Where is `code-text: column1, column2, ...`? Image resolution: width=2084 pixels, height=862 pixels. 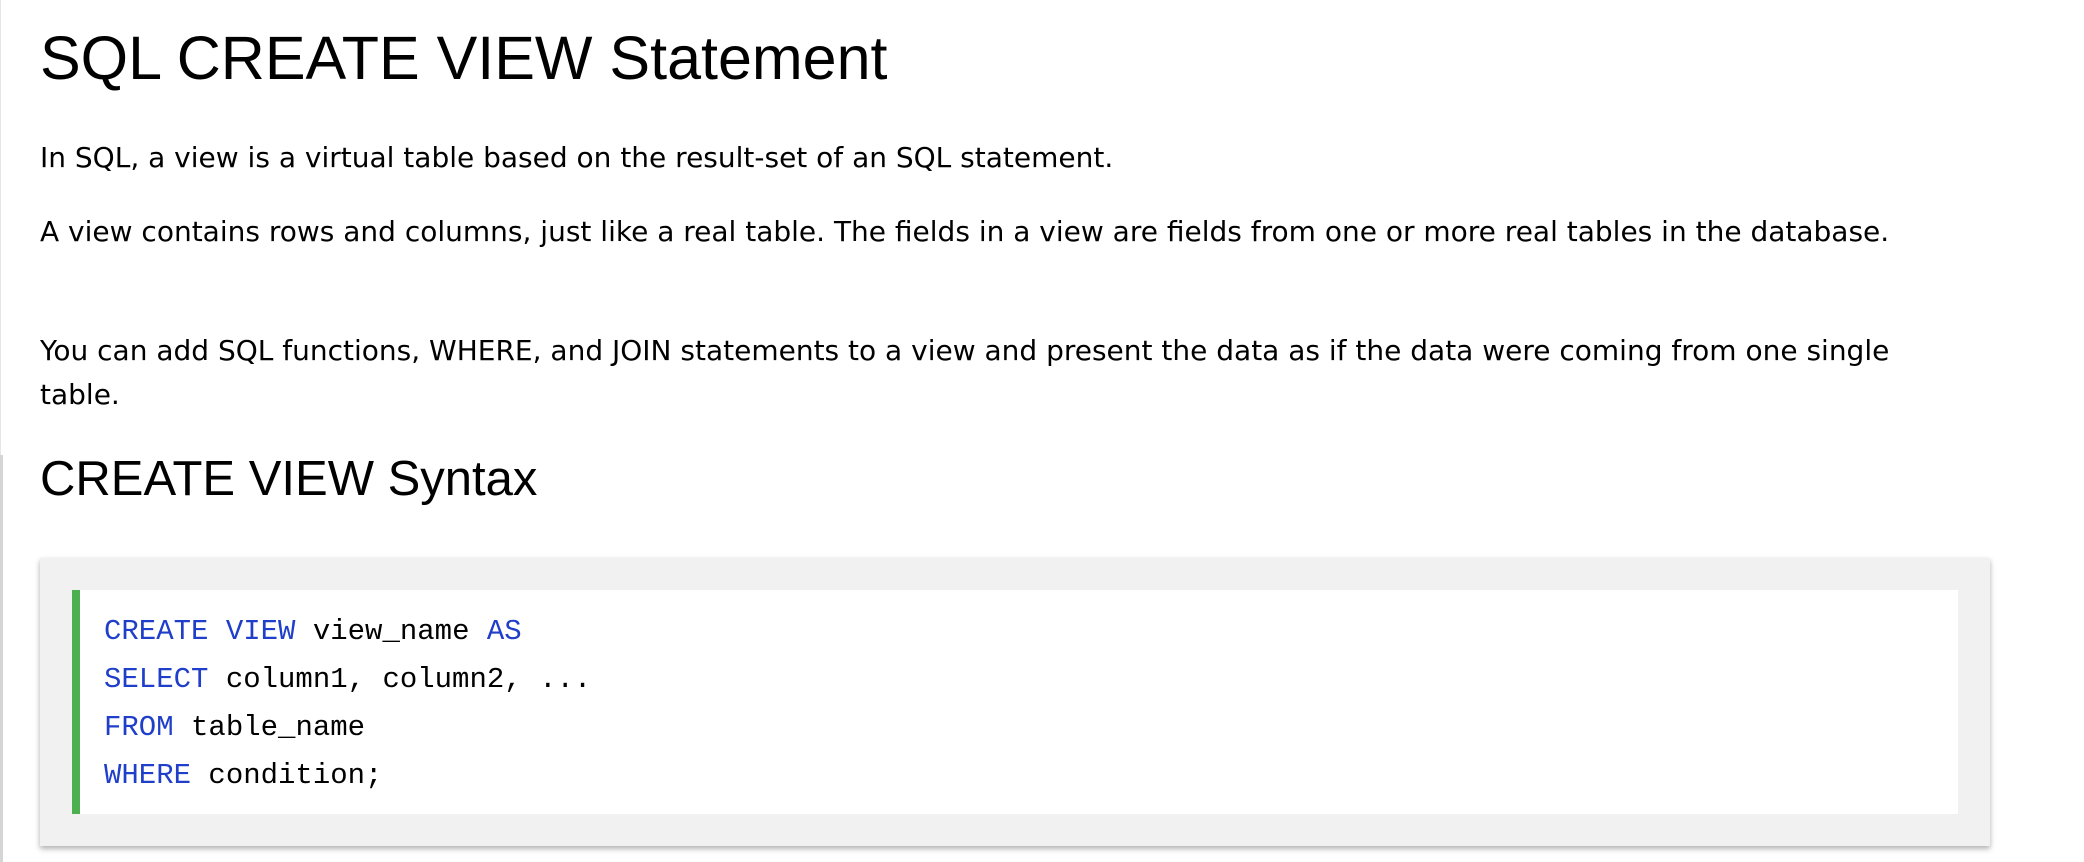 code-text: column1, column2, ... is located at coordinates (400, 679).